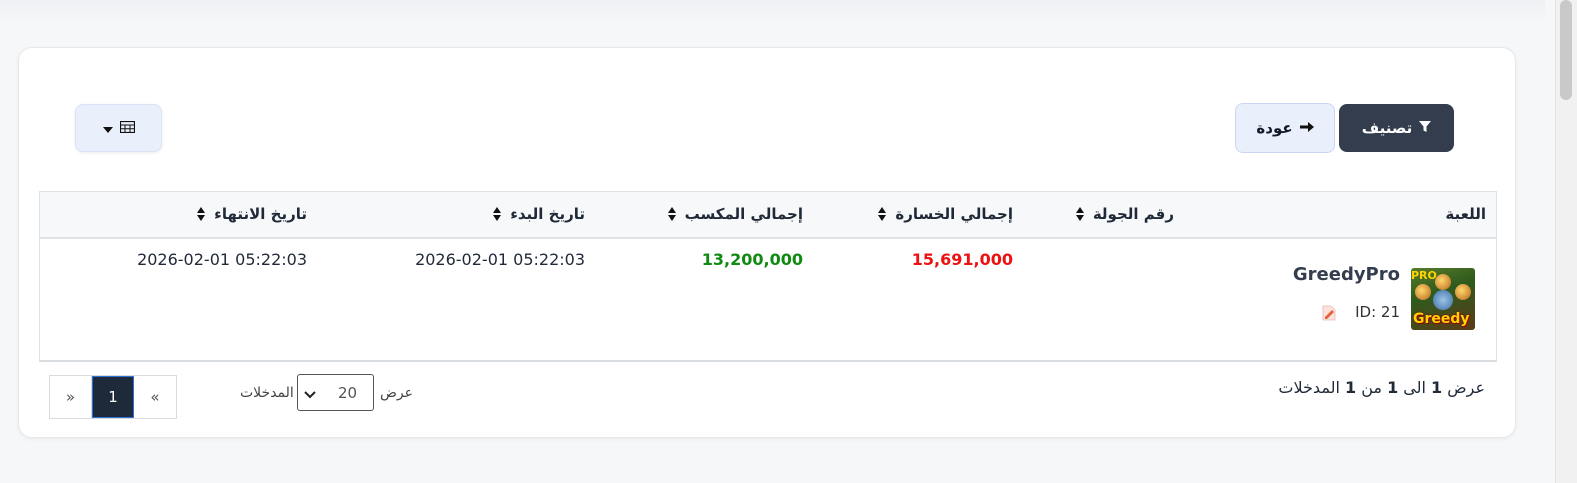 Image resolution: width=1577 pixels, height=483 pixels. I want to click on table-info: عرض 1 الى 1 من 1 المدخلات, so click(1381, 387).